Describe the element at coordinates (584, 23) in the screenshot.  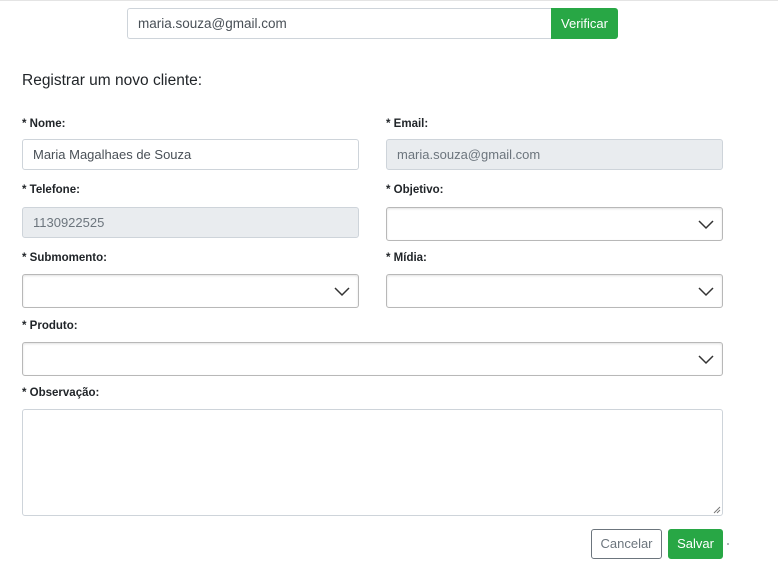
I see `verify-button: Verificar` at that location.